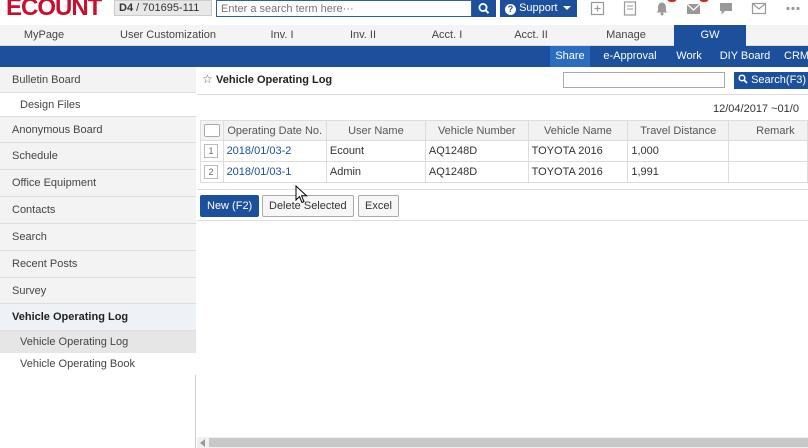  What do you see at coordinates (662, 8) in the screenshot?
I see `bell-icon` at bounding box center [662, 8].